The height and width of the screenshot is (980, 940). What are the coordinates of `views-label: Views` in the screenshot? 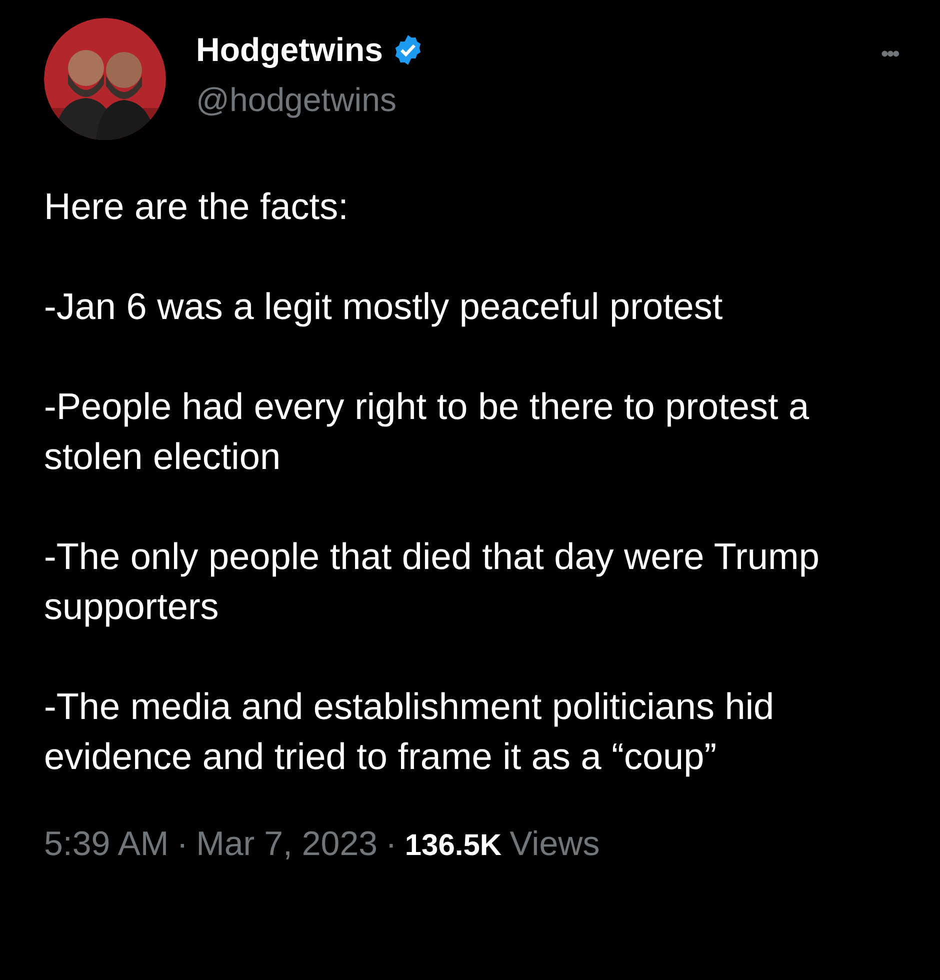 It's located at (555, 844).